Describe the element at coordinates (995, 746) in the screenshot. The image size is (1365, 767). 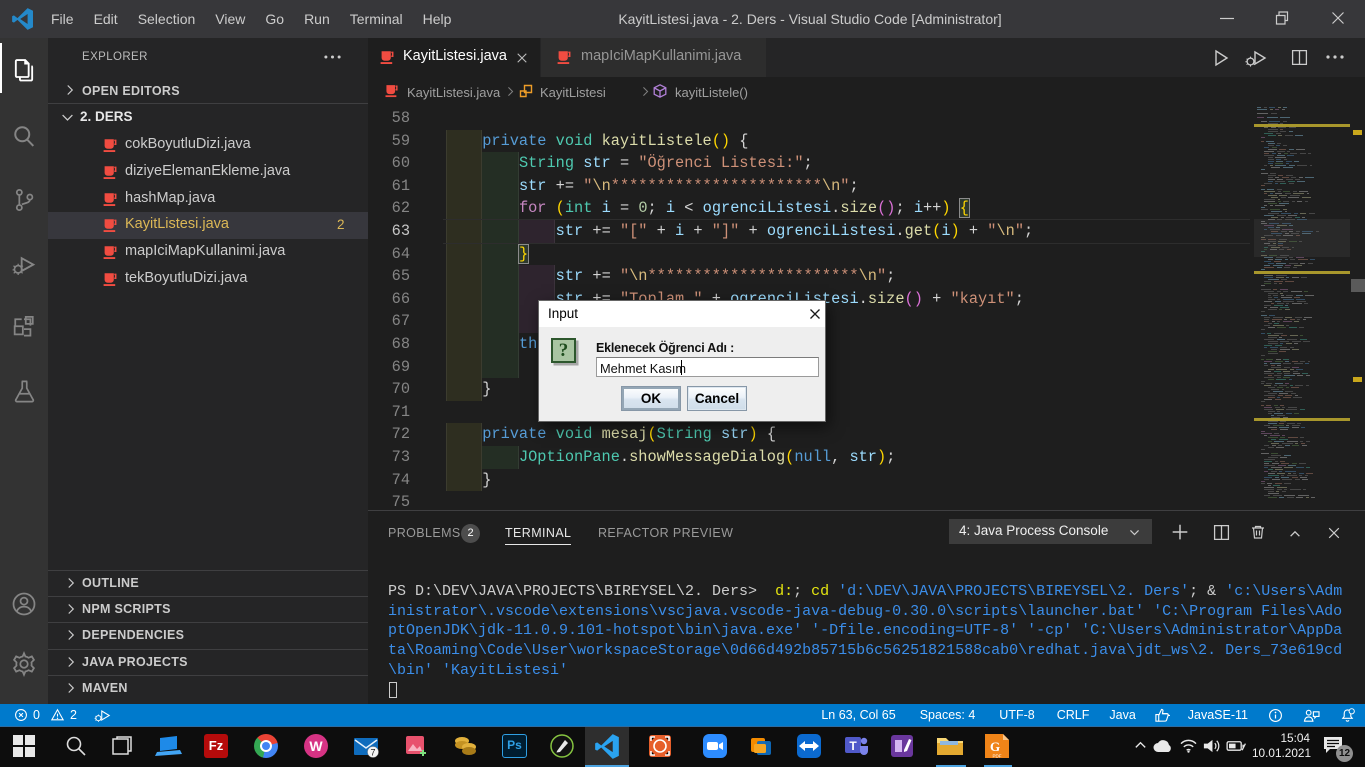
I see `svg-text: G` at that location.